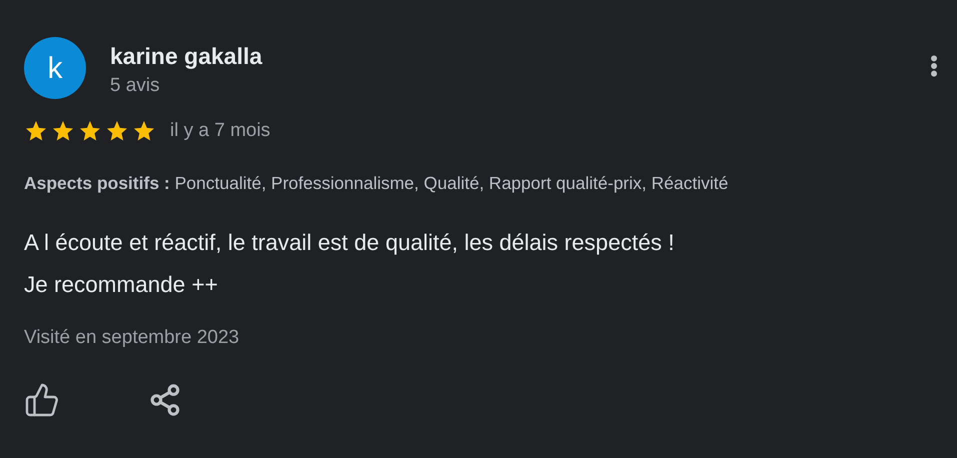  I want to click on review-text: A l écoute et réactif, le travail est de qualité, les délais respectés !, so click(350, 242).